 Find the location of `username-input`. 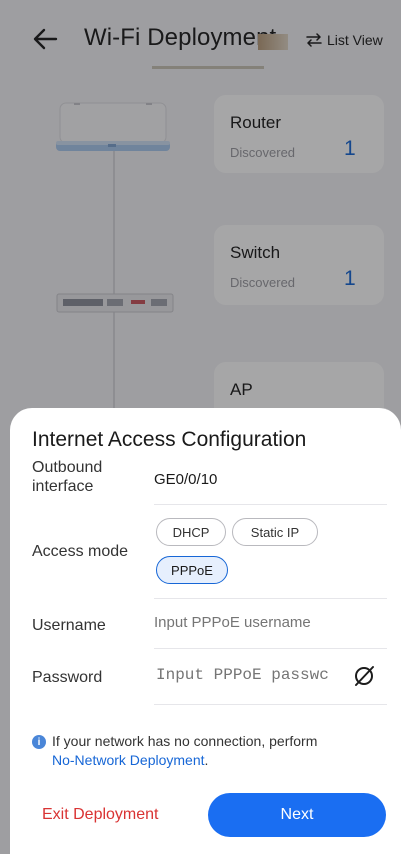

username-input is located at coordinates (267, 622).